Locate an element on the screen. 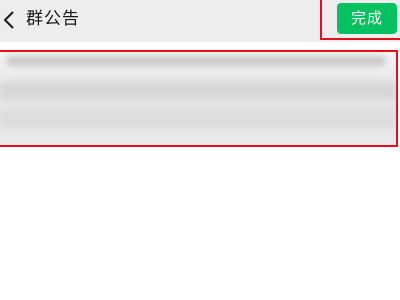  chevron-left-icon is located at coordinates (8, 20).